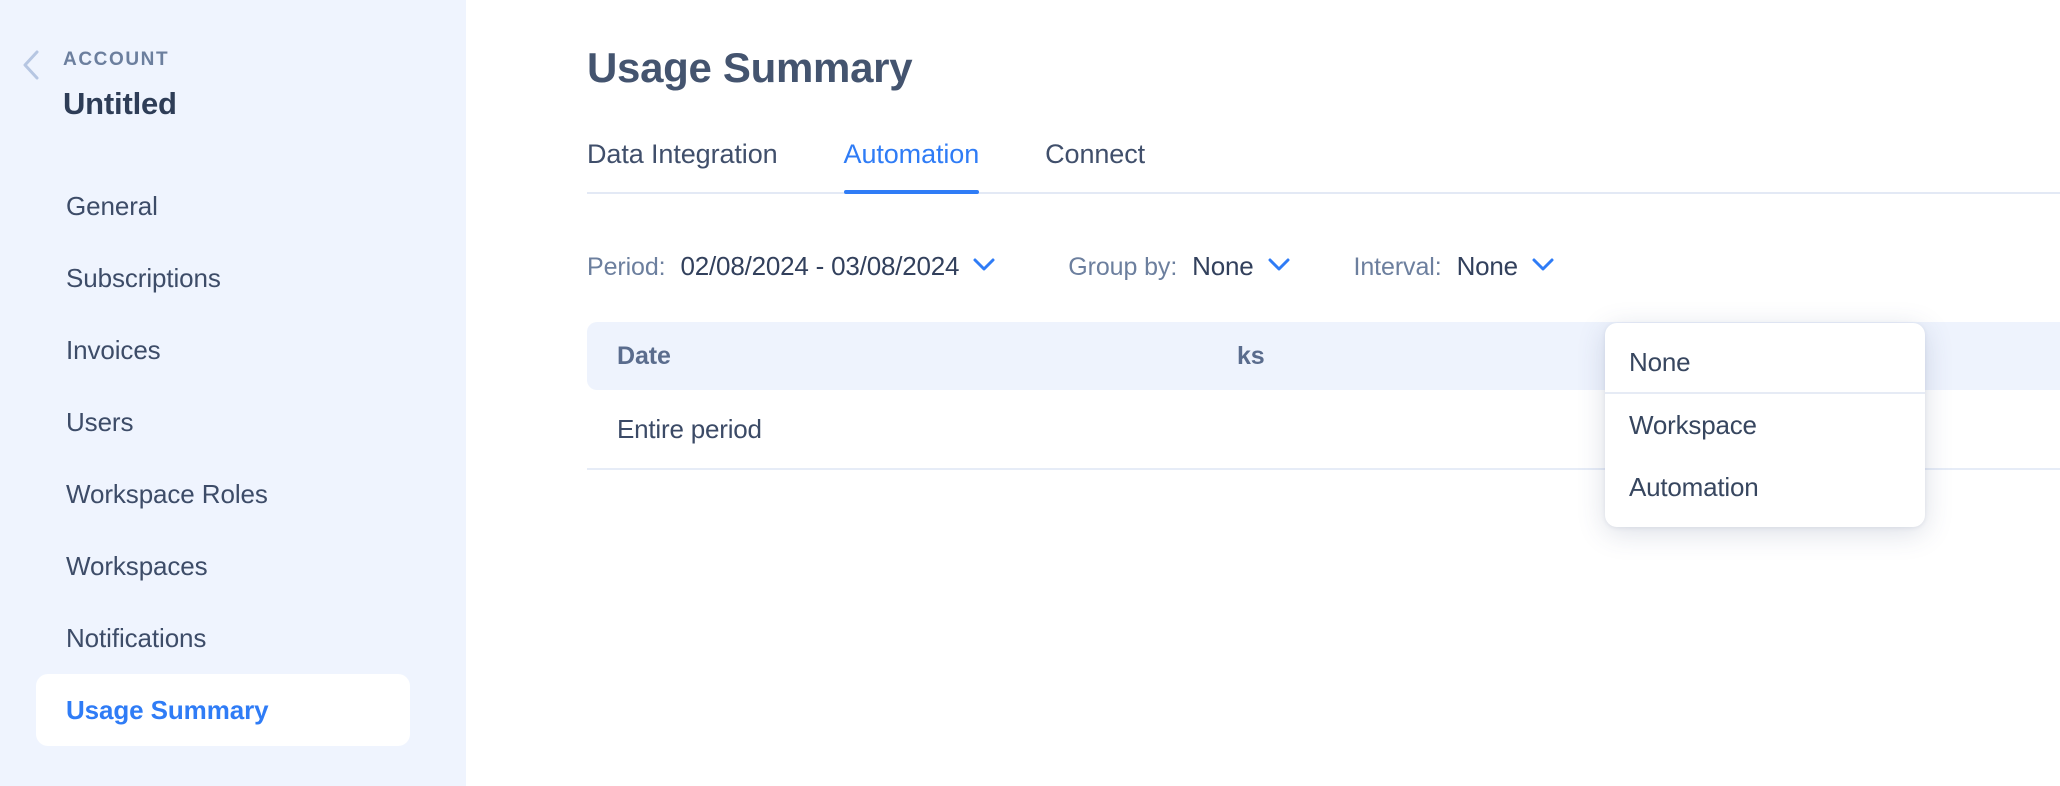 The image size is (2060, 786). Describe the element at coordinates (1236, 356) in the screenshot. I see `column-header-tasks: ks` at that location.